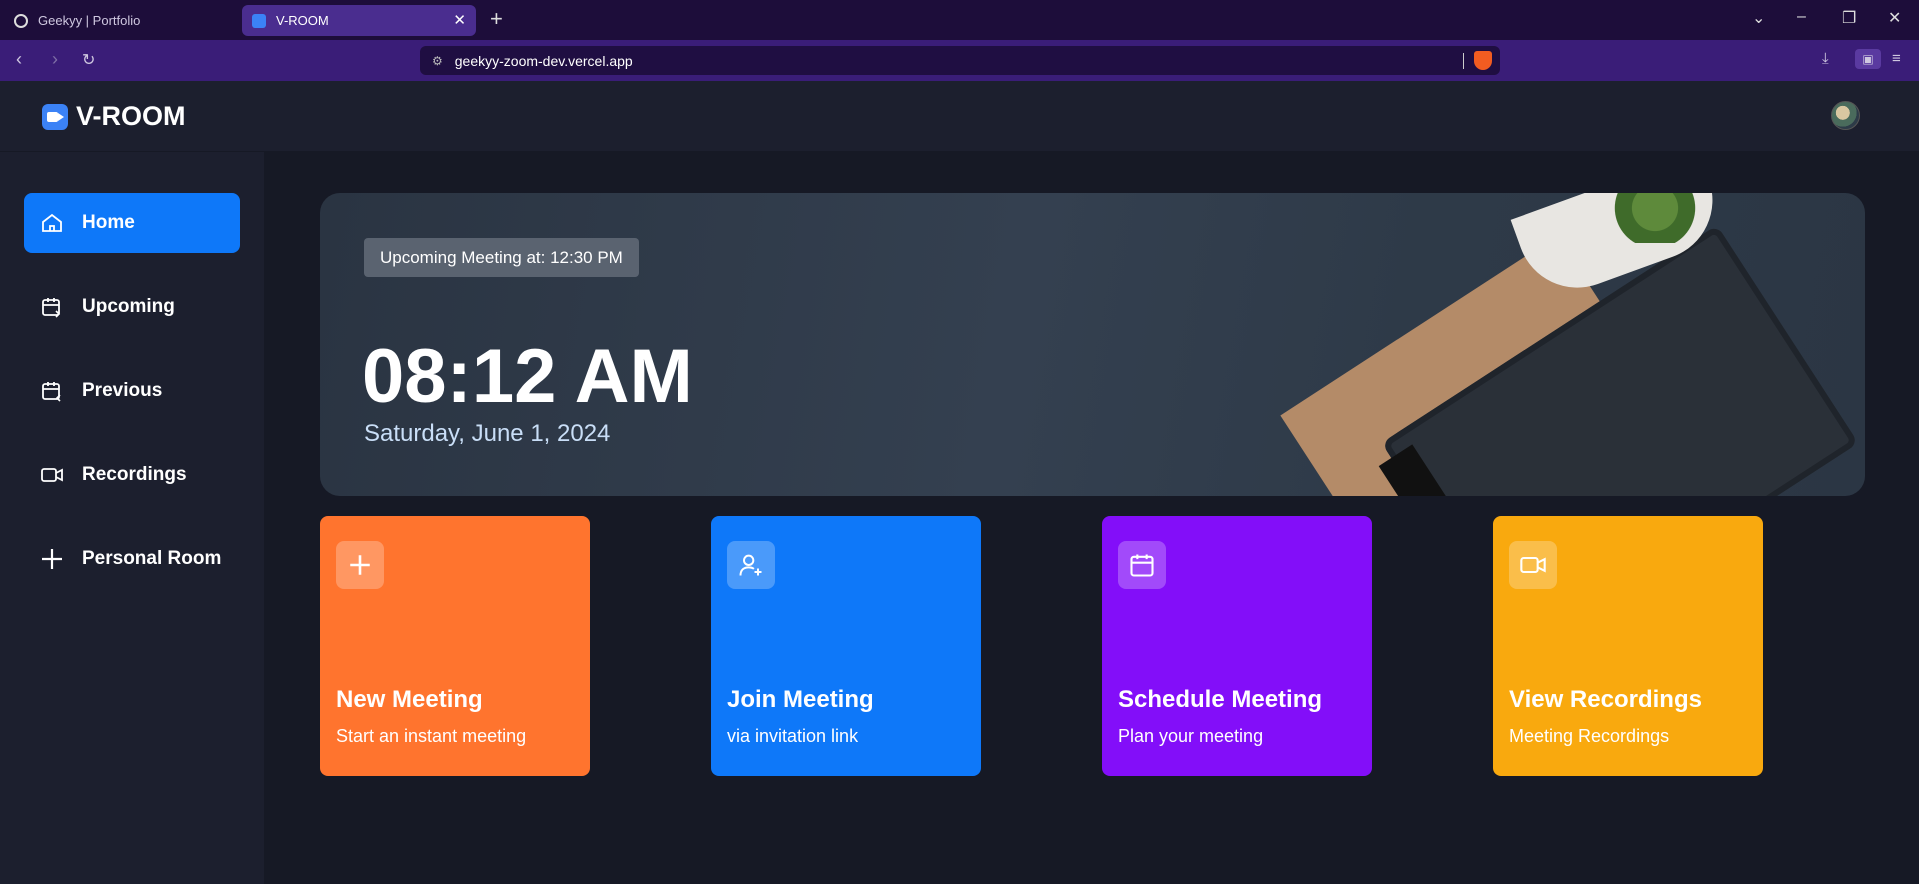 The image size is (1919, 884). Describe the element at coordinates (1758, 18) in the screenshot. I see `tab-list-chevron-icon: ⌄` at that location.